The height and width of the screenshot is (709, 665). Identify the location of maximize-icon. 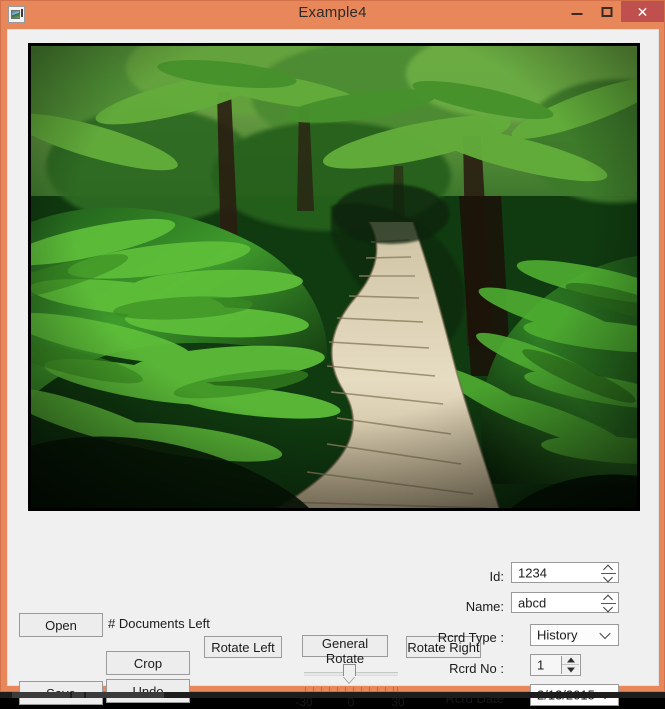
(606, 12).